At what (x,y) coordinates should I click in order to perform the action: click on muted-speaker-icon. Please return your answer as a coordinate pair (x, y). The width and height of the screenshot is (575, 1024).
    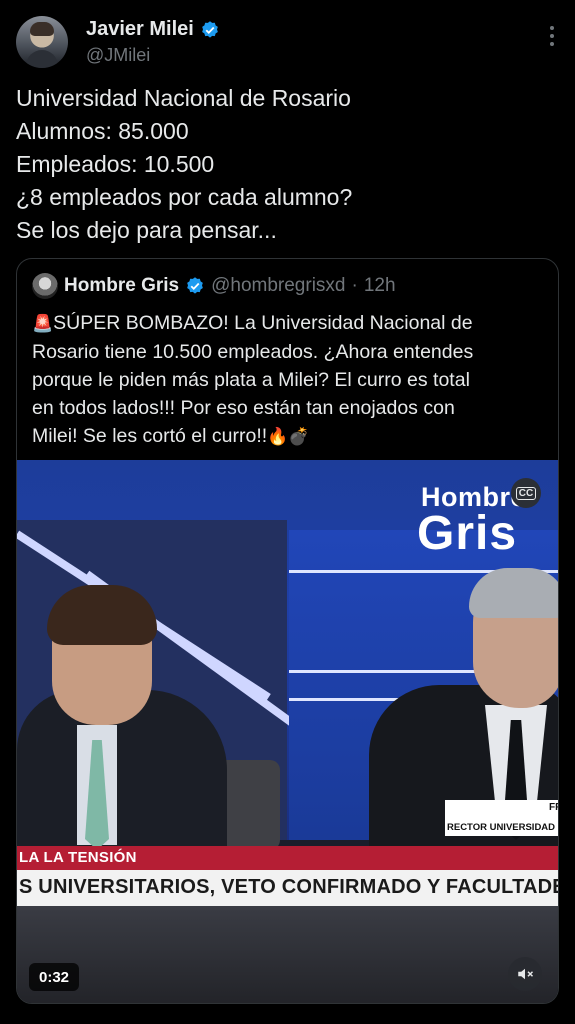
    Looking at the image, I should click on (526, 974).